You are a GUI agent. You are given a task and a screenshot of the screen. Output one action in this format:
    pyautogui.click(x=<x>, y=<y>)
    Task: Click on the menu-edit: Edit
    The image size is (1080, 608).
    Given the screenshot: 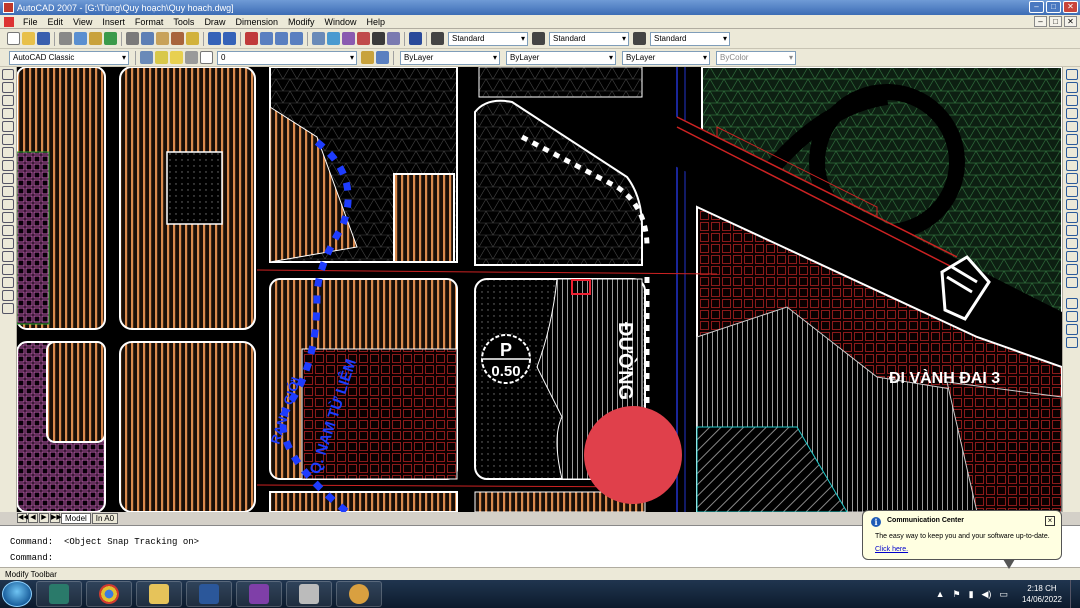 What is the action you would take?
    pyautogui.click(x=56, y=22)
    